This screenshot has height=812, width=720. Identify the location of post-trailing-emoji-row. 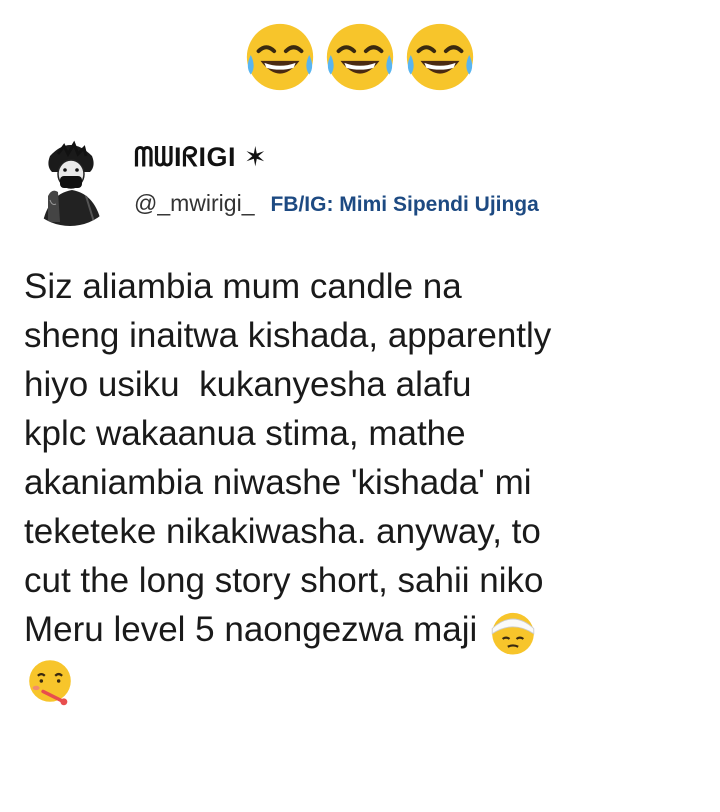
(365, 682).